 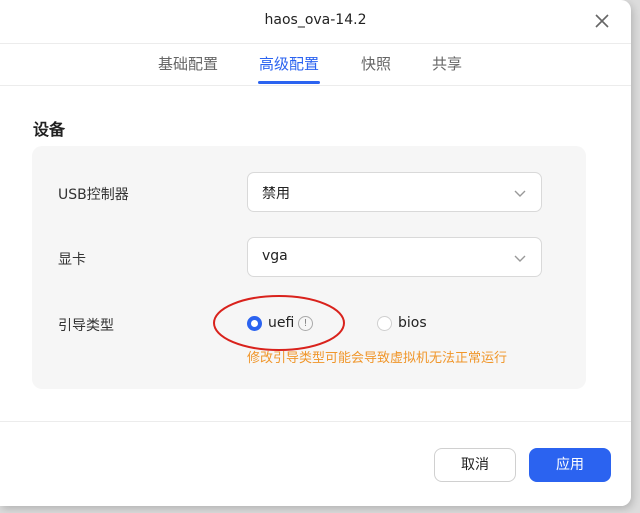 I want to click on usb-controller-select: 禁用, so click(x=394, y=192).